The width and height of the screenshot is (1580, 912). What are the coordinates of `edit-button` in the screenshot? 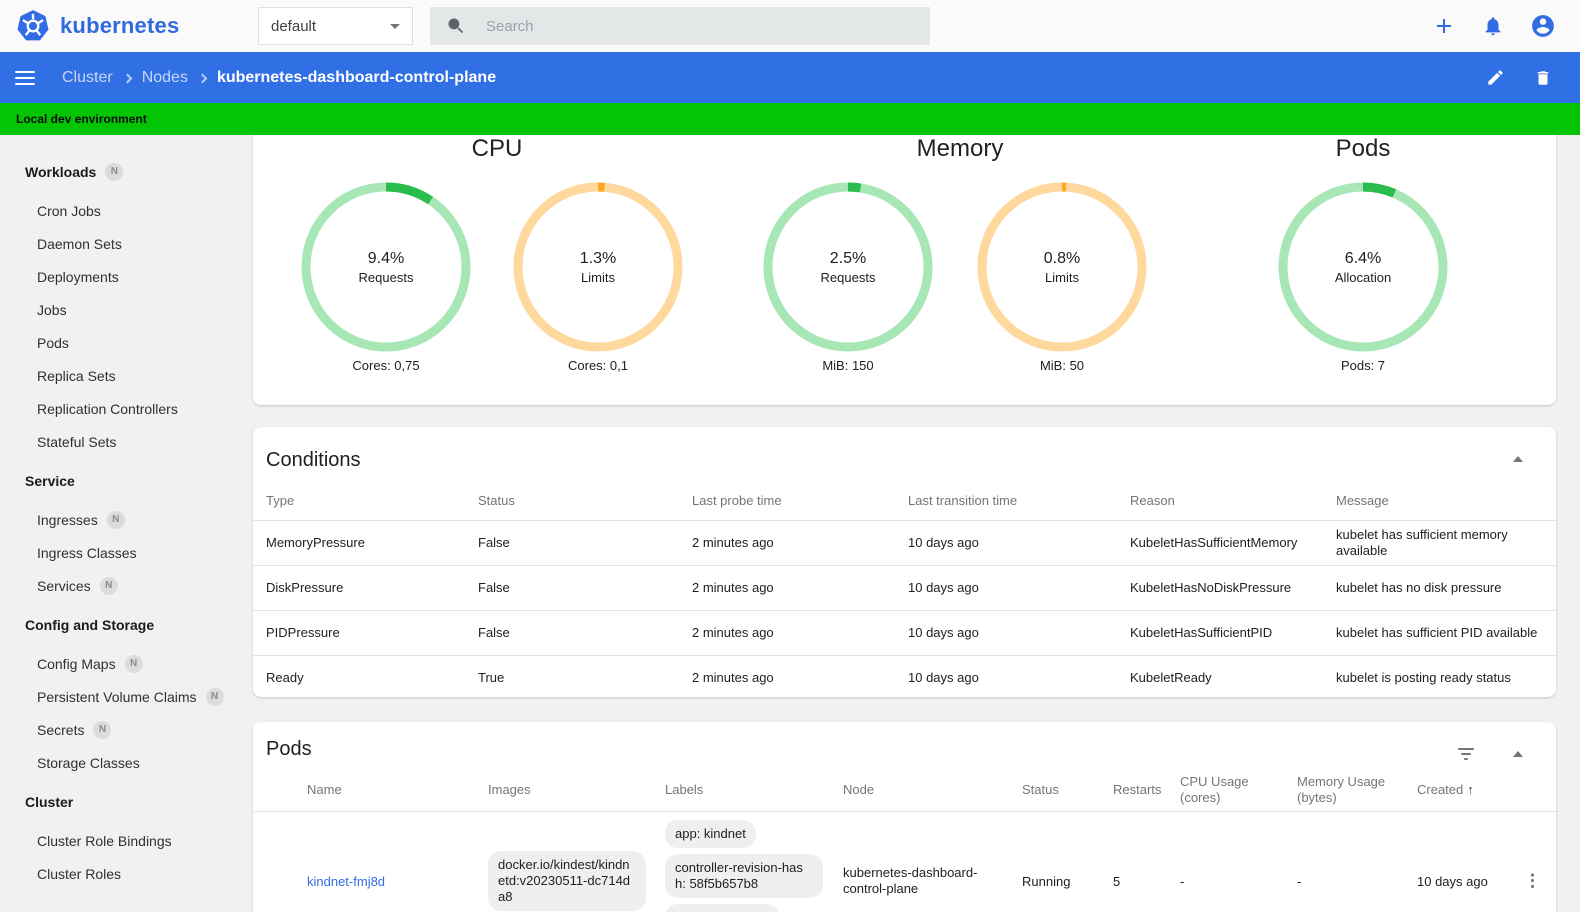 It's located at (1495, 77).